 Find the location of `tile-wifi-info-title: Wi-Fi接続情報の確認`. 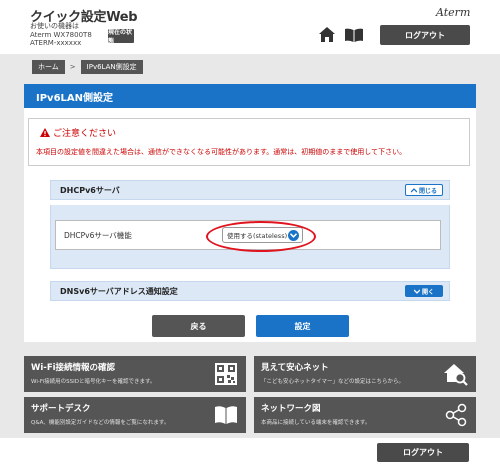

tile-wifi-info-title: Wi-Fi接続情報の確認 is located at coordinates (73, 368).